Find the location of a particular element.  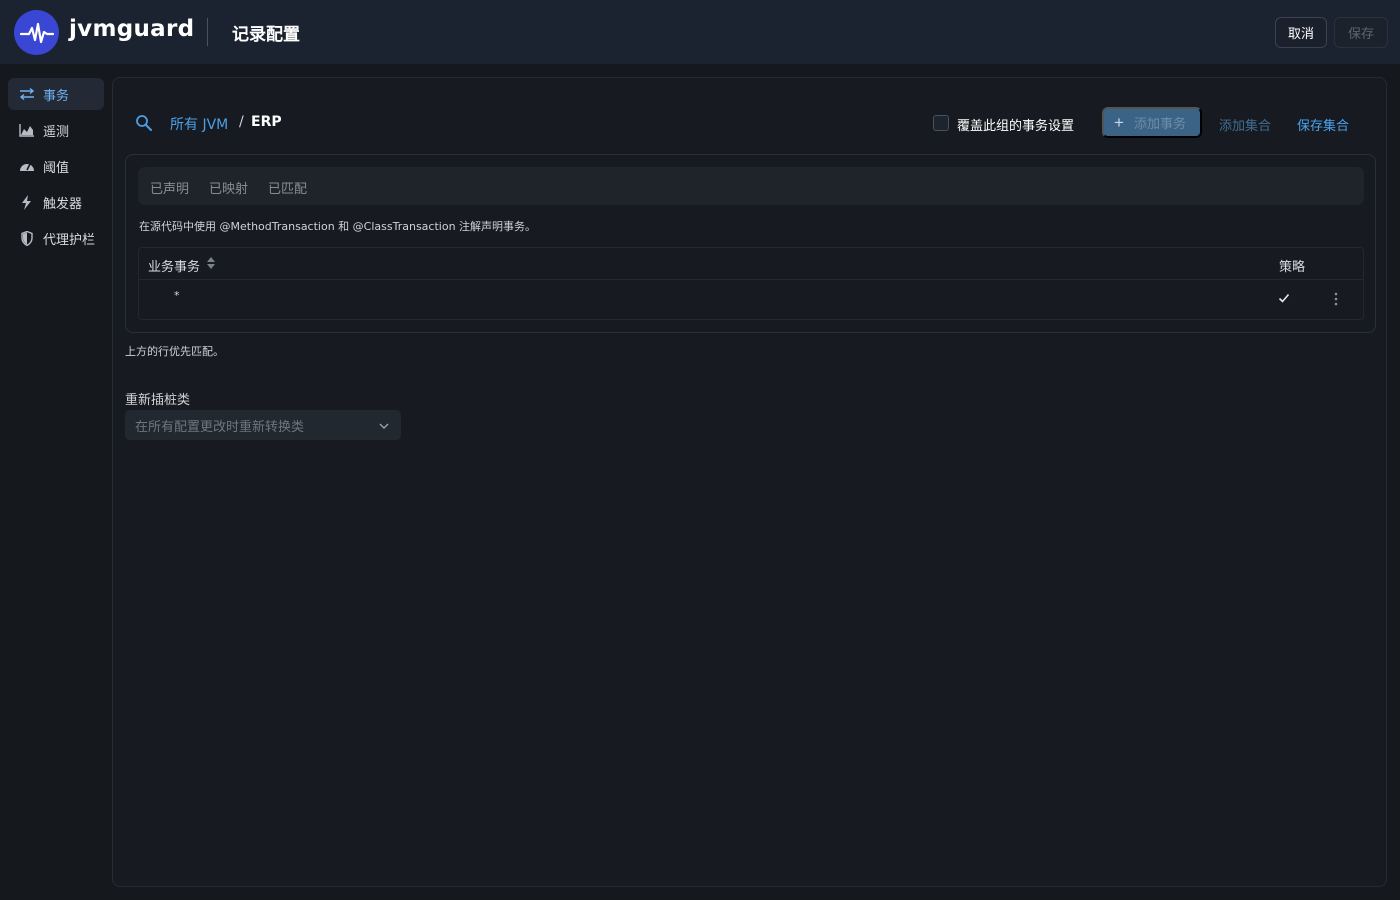

sidebar-item-transactions: 事务 is located at coordinates (56, 94).